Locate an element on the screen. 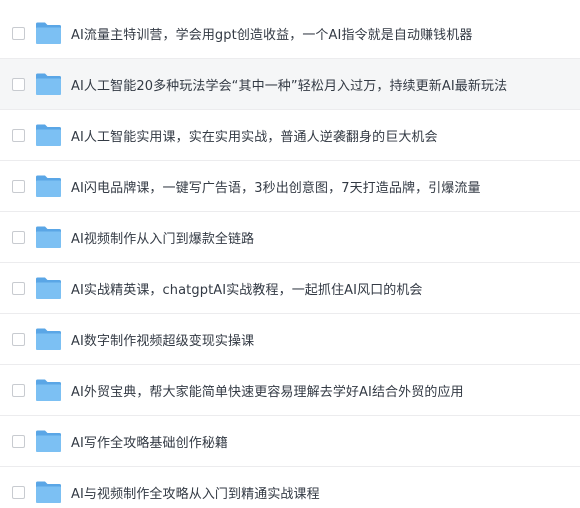  list-item: AI与视频制作全攻略从入门到精通实战课程 is located at coordinates (290, 487).